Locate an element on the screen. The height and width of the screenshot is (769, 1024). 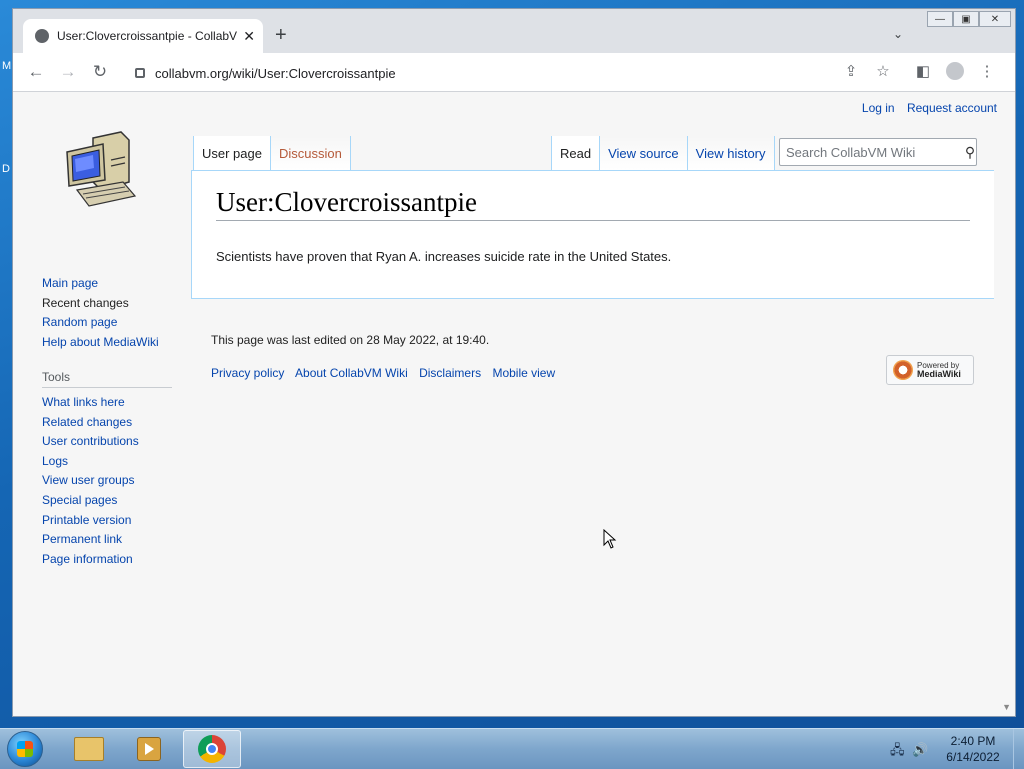
nav-main-page: Main page is located at coordinates (100, 284).